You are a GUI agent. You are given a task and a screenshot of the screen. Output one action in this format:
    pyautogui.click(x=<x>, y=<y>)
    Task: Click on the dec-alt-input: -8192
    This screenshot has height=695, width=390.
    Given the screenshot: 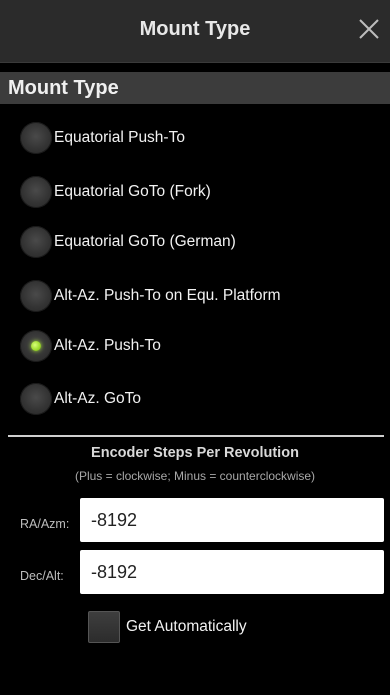 What is the action you would take?
    pyautogui.click(x=232, y=572)
    